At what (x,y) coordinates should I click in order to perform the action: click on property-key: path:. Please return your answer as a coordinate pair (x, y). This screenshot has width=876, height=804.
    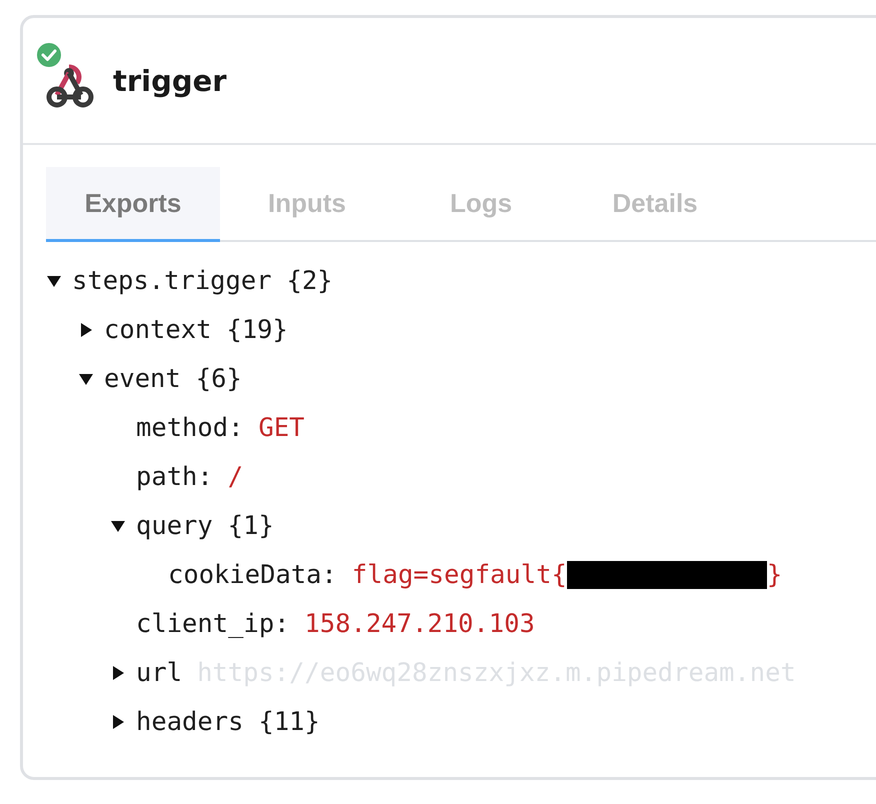
    Looking at the image, I should click on (174, 477).